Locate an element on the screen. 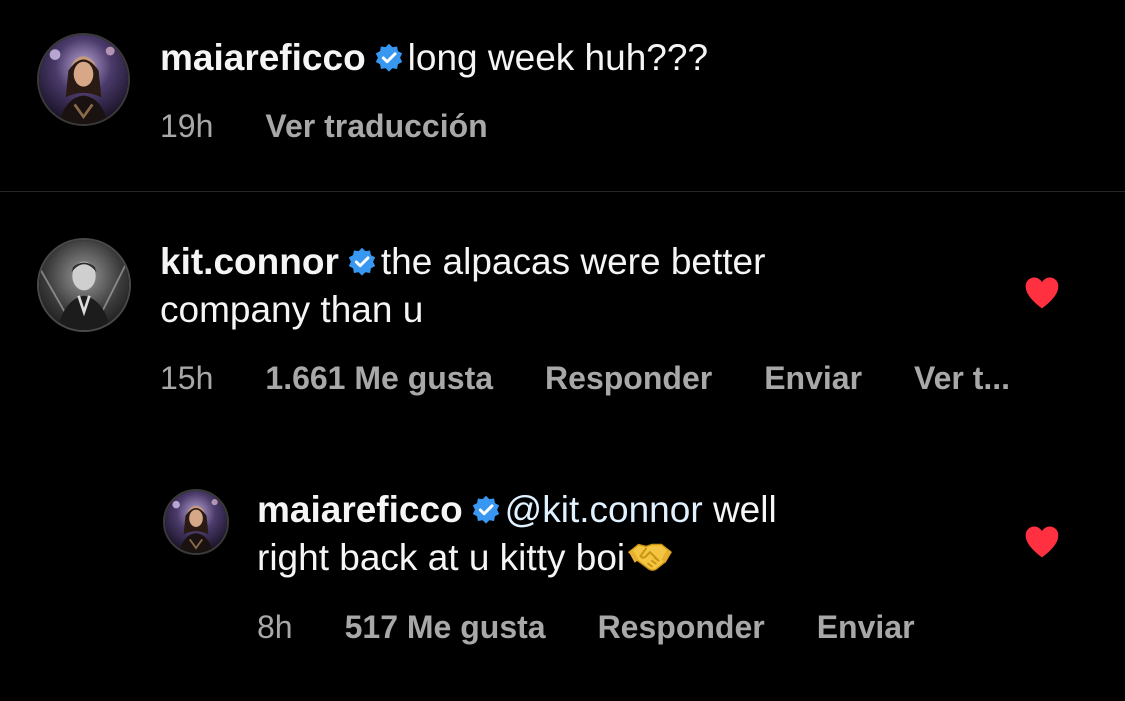 This screenshot has height=701, width=1125. caption-text-line: maiareficco long week huh??? is located at coordinates (434, 58).